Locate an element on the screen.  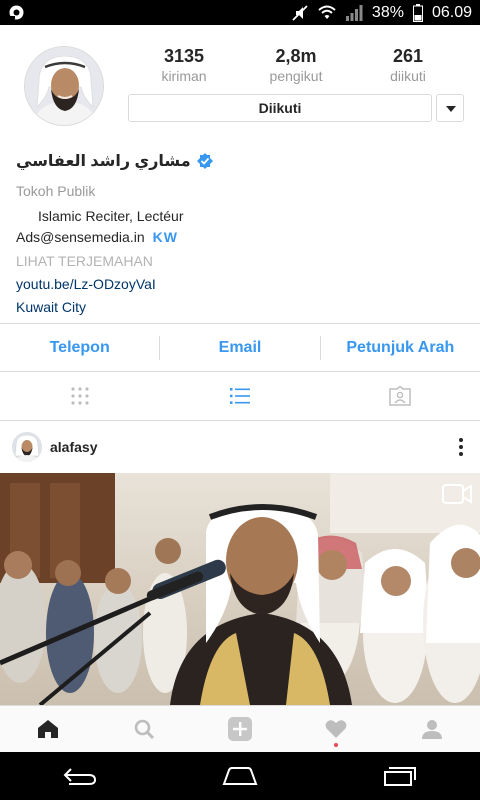
profile-name-row: مشاري راشد العفاسي is located at coordinates (241, 161).